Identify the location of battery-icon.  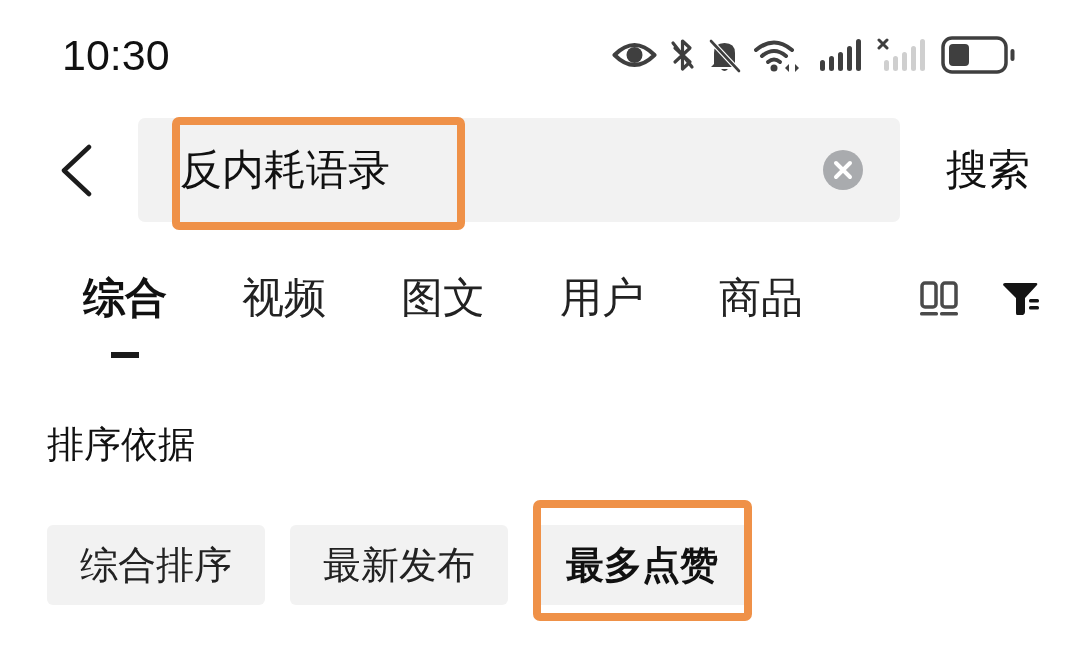
(978, 55).